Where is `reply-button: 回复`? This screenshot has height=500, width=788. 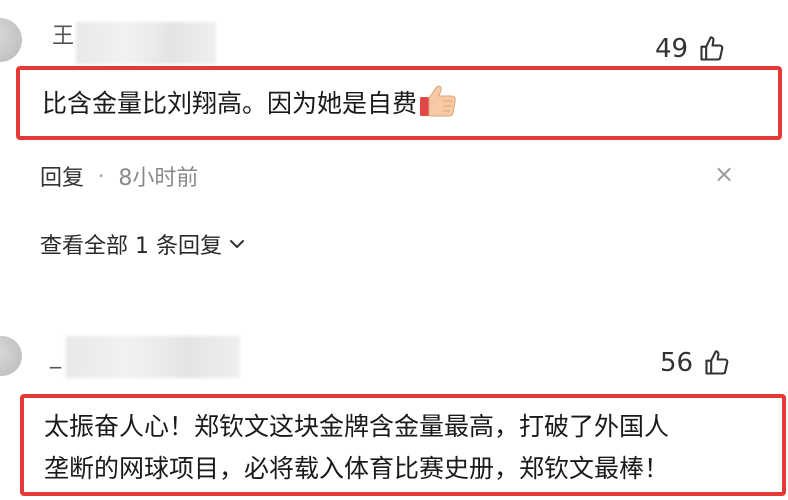
reply-button: 回复 is located at coordinates (62, 176).